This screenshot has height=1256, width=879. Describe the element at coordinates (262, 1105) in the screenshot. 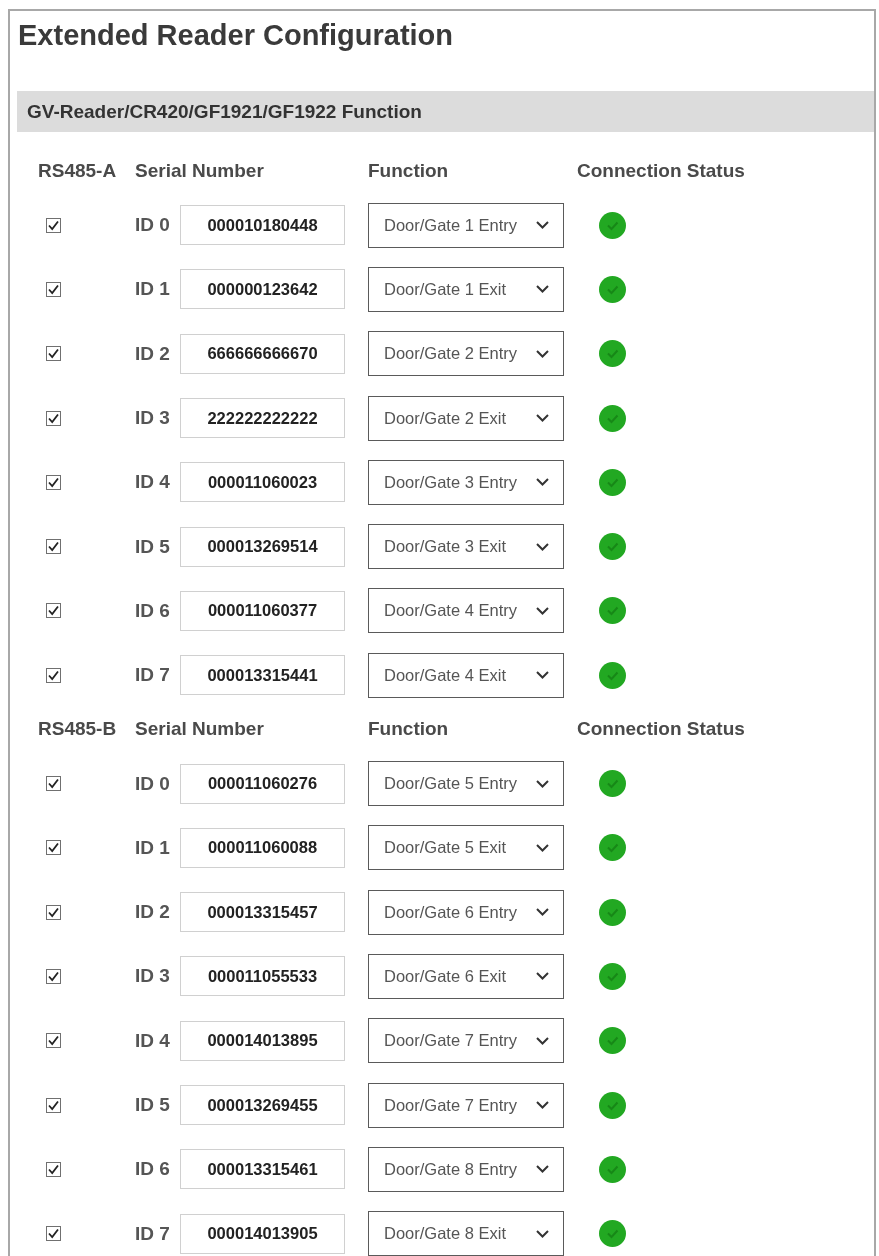

I see `serial-number-field: 000013269455` at that location.